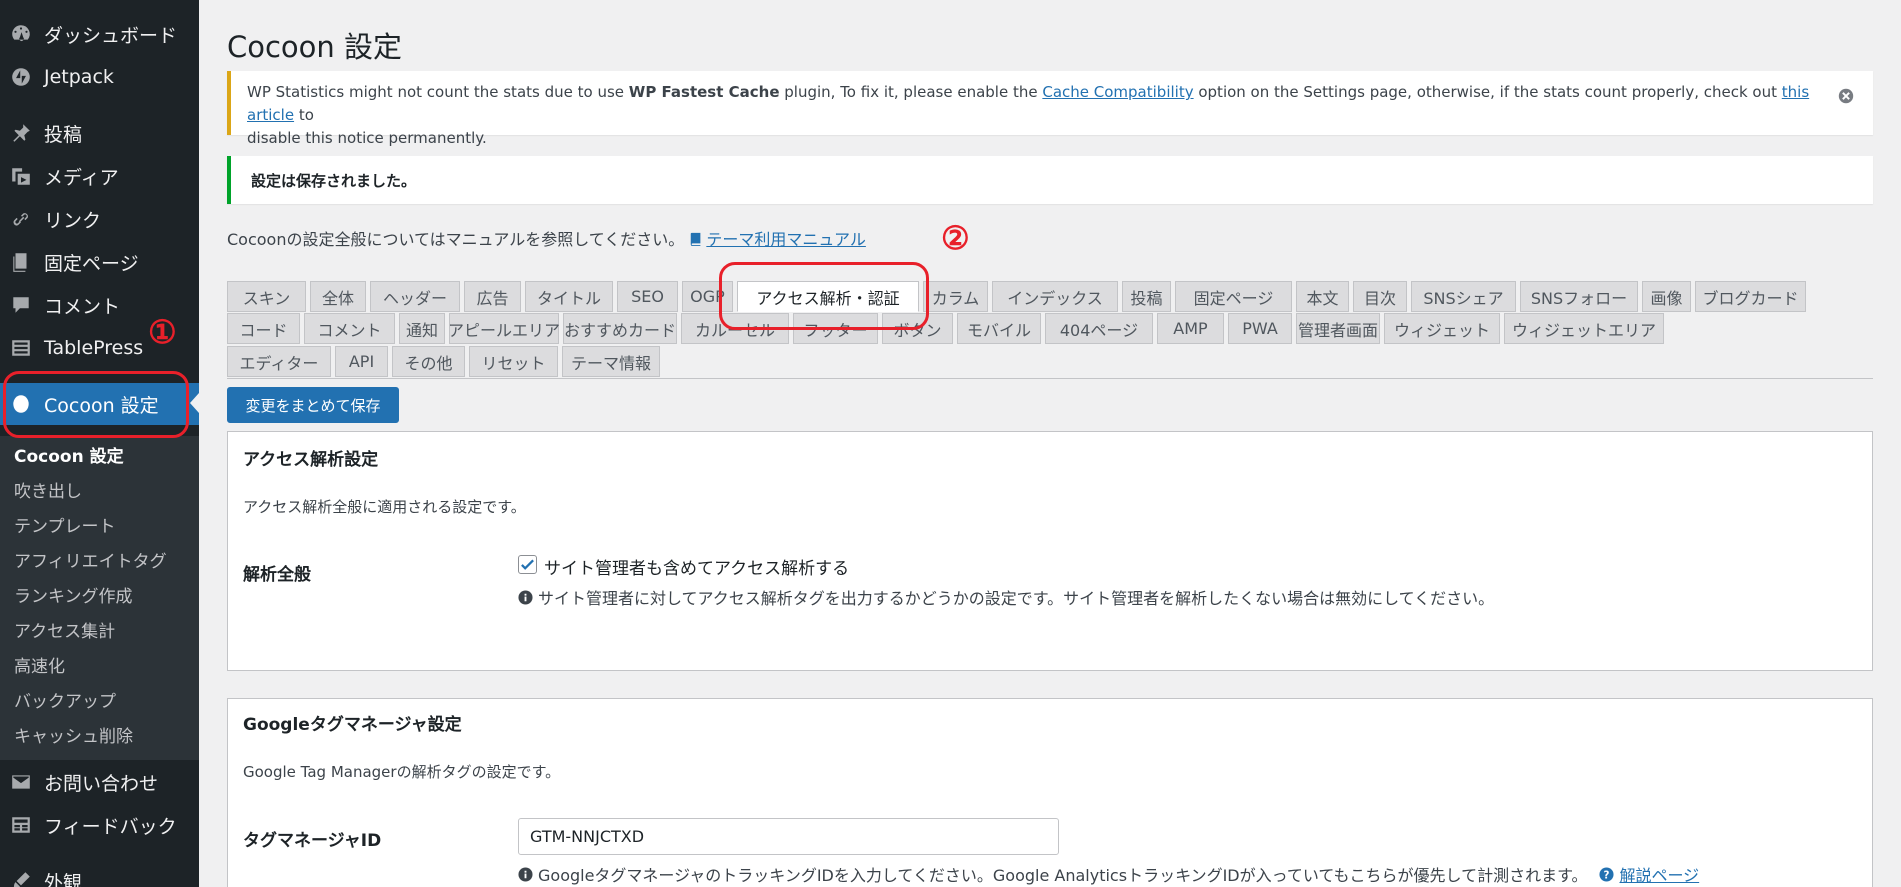  I want to click on pin-icon, so click(21, 133).